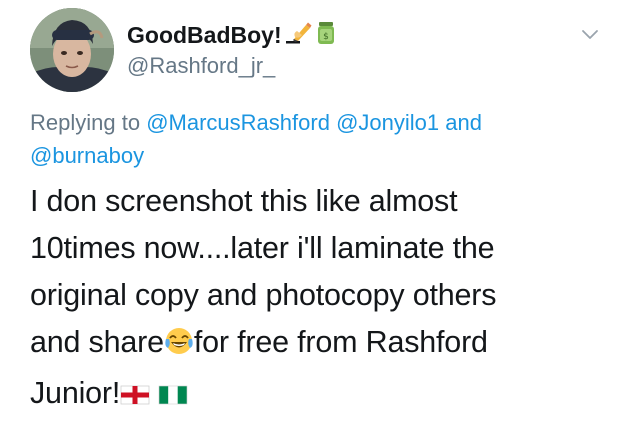  Describe the element at coordinates (590, 35) in the screenshot. I see `chevron-down-icon` at that location.